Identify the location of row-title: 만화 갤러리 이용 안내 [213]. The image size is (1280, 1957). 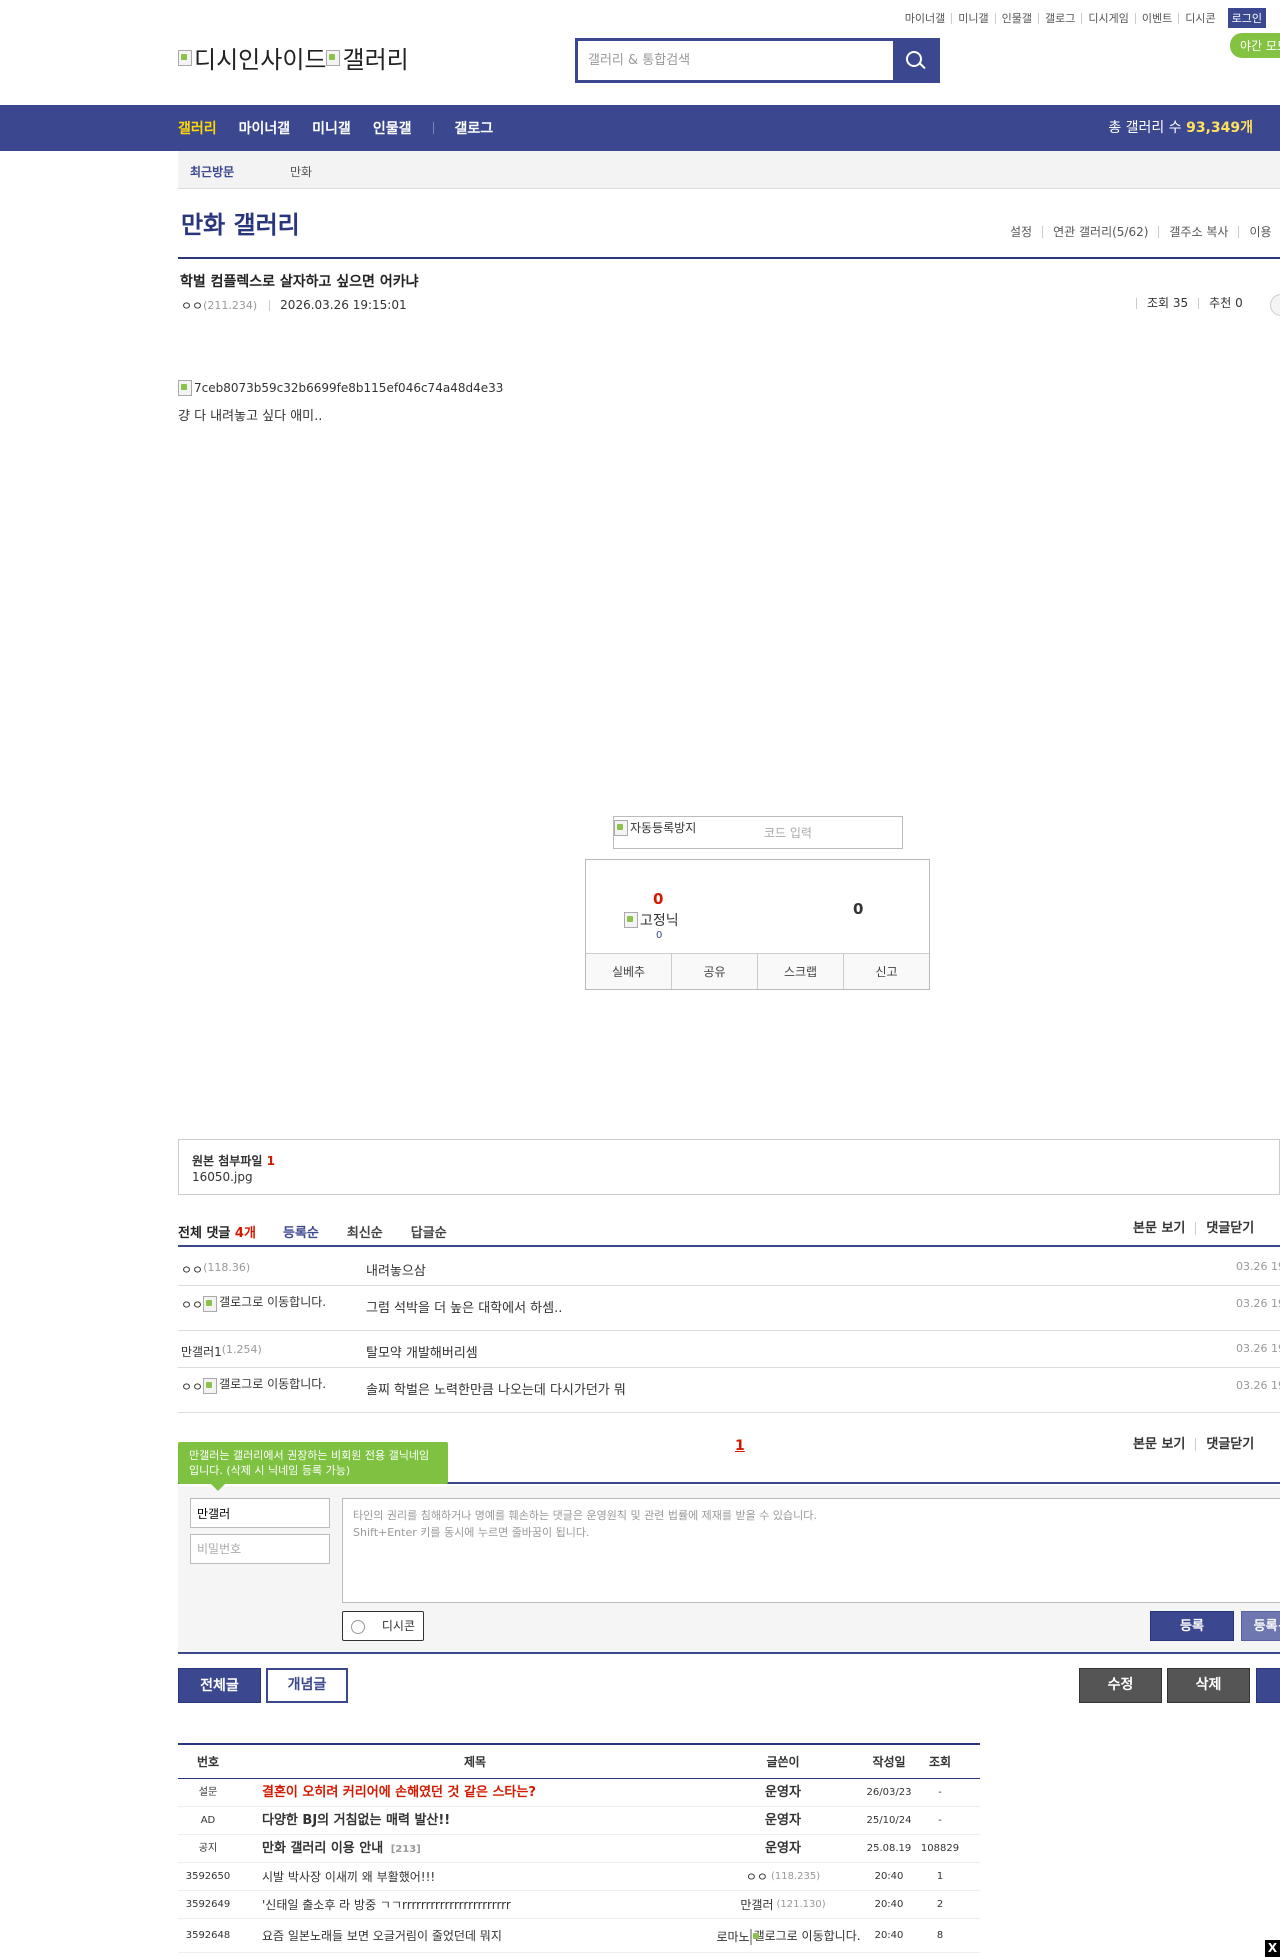
(341, 1849).